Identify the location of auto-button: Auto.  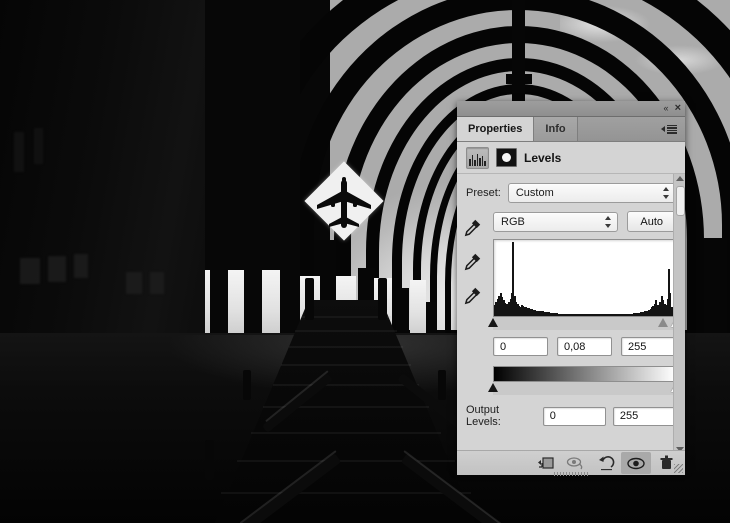
(651, 221).